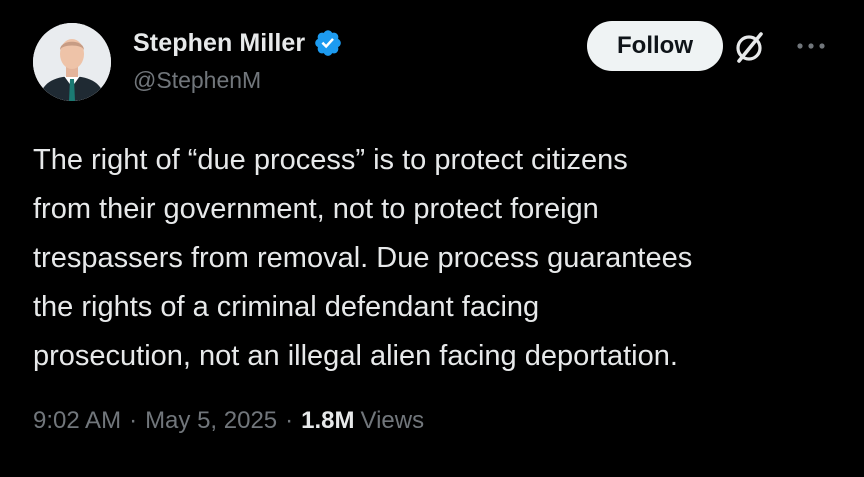  I want to click on tweet-meta: 9:02 AM · May 5, 2025 · 1.8M Views, so click(228, 421).